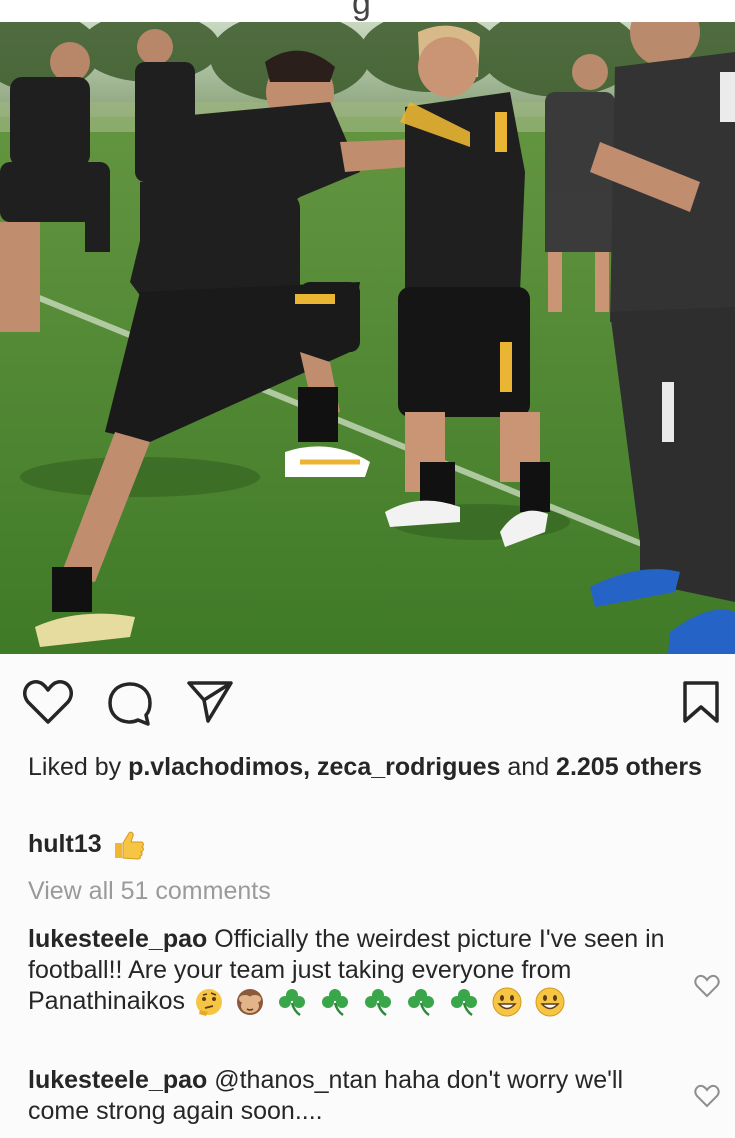 The image size is (735, 1138). I want to click on top-bar: g, so click(367, 11).